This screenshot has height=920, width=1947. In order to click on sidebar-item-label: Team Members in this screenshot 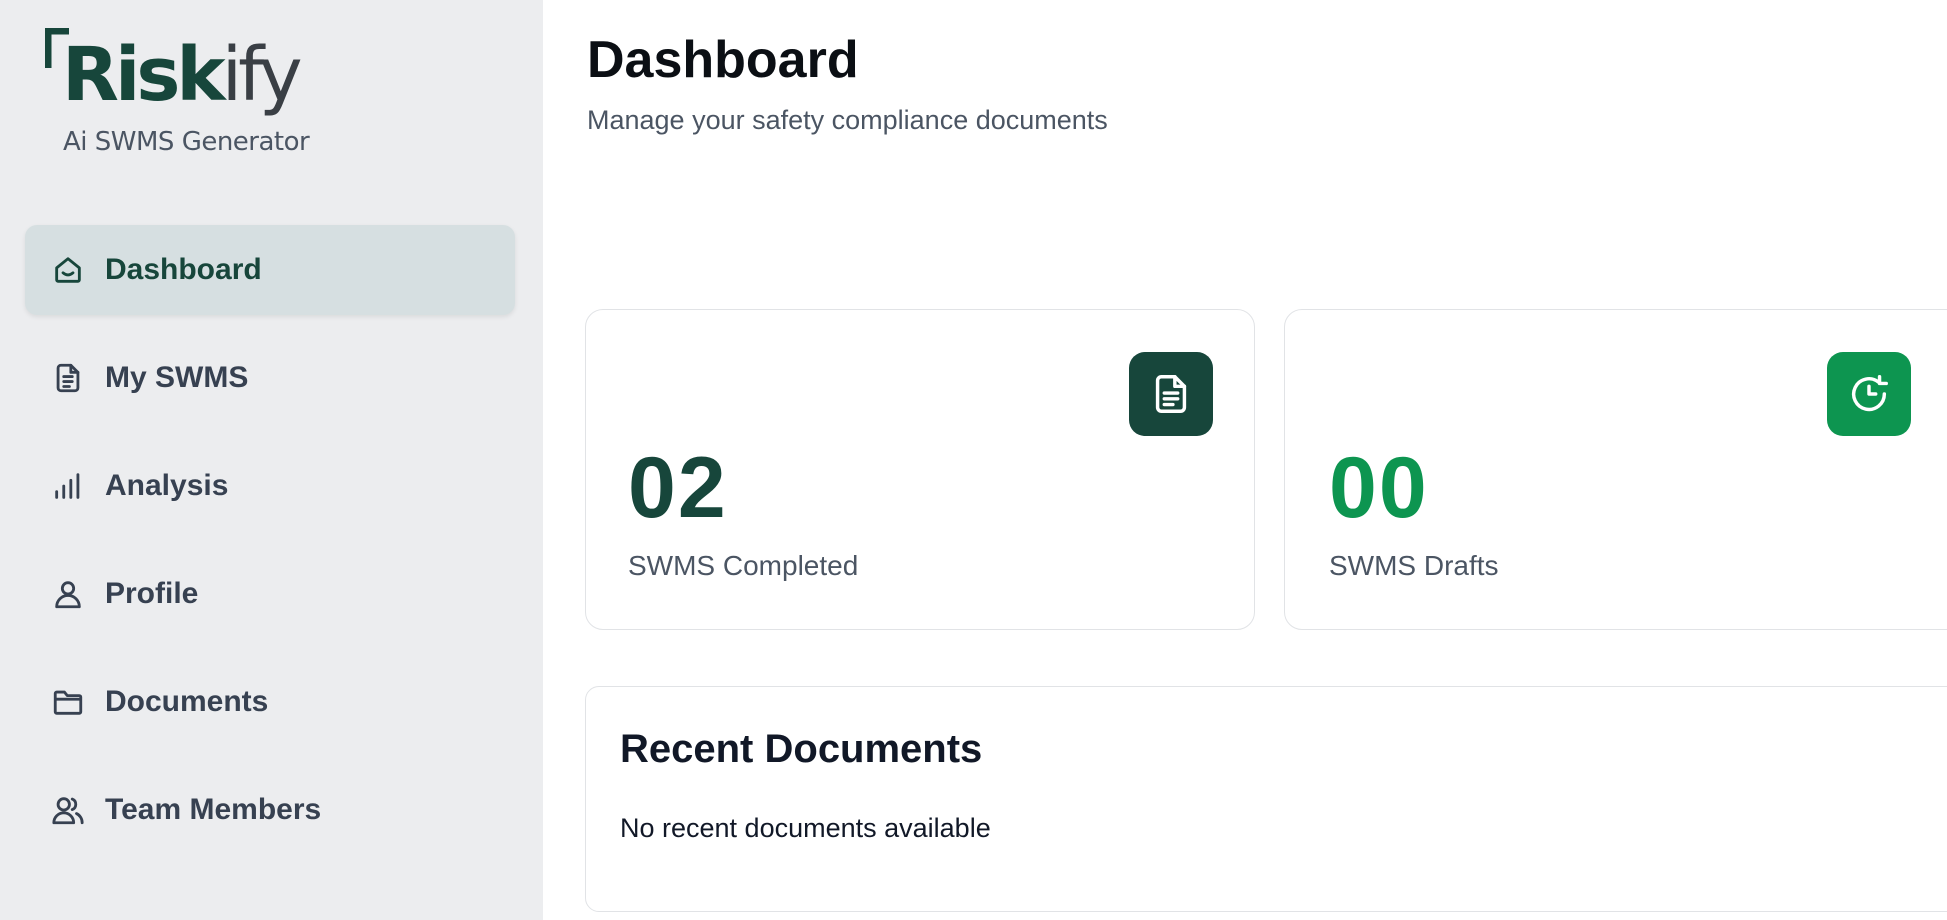, I will do `click(213, 809)`.